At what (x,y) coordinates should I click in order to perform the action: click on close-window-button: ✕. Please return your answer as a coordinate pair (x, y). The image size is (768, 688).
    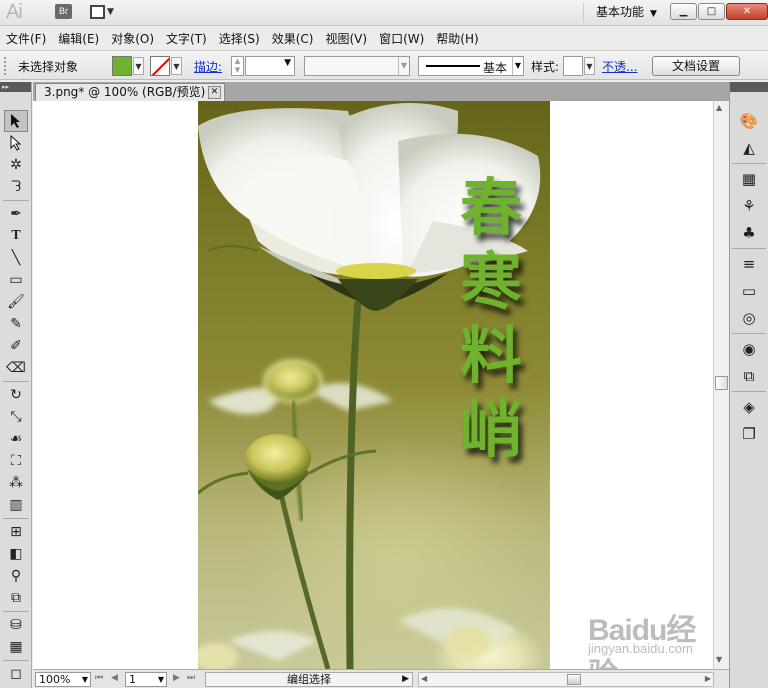
    Looking at the image, I should click on (747, 11).